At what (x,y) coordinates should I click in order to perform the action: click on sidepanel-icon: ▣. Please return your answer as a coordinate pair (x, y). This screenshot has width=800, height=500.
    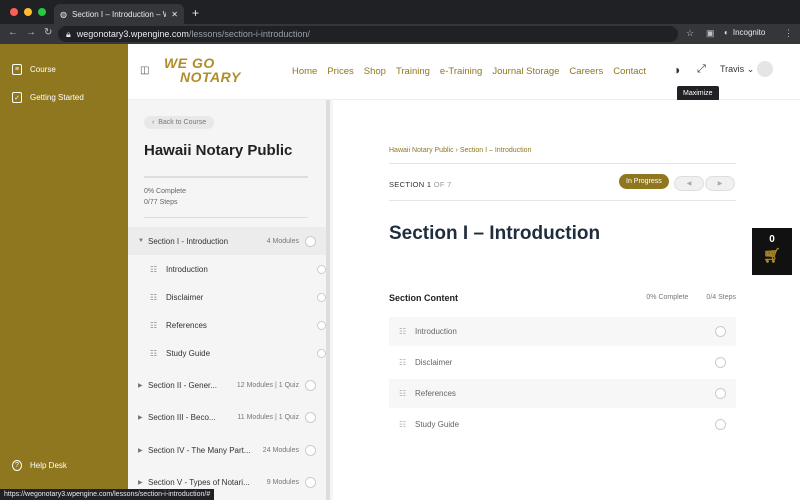
    Looking at the image, I should click on (710, 33).